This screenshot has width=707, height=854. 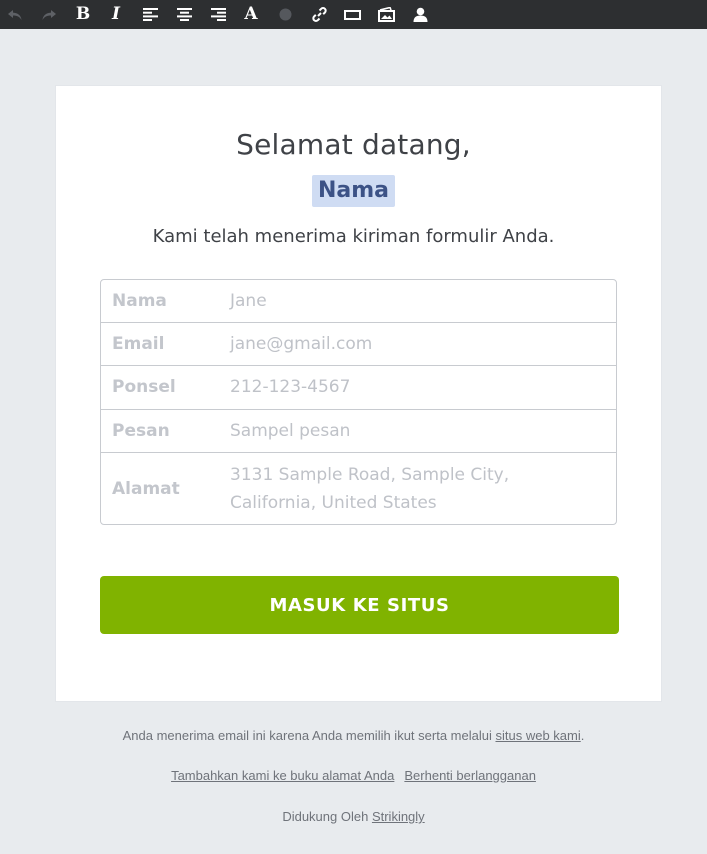 I want to click on bold-icon: B, so click(x=83, y=14).